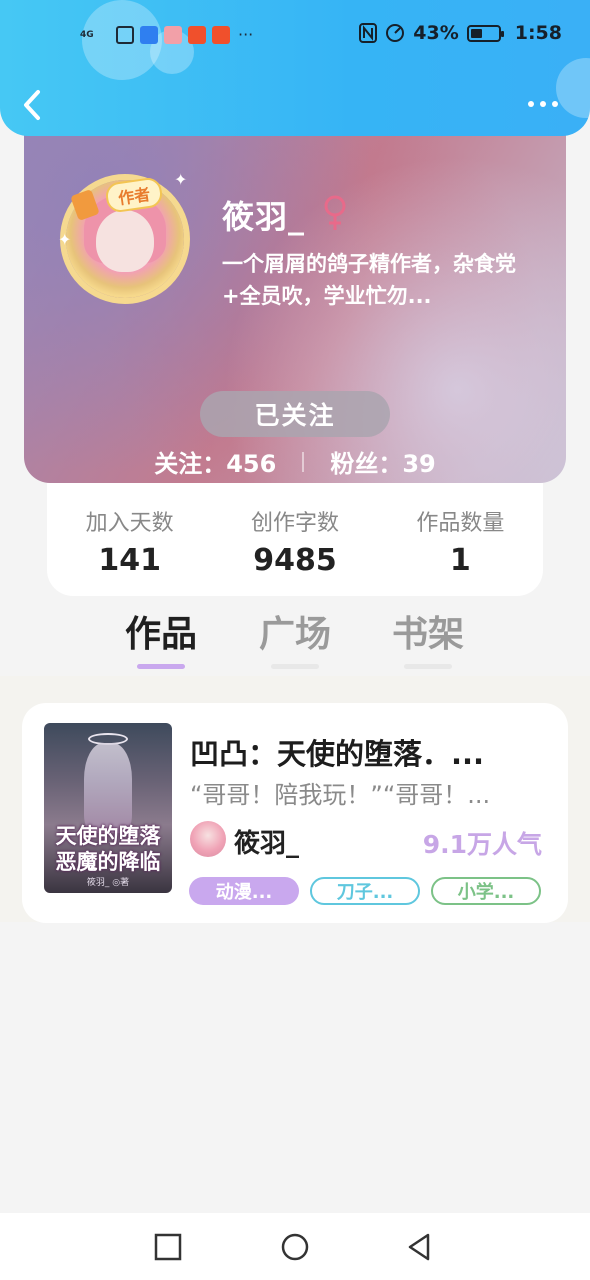 The image size is (590, 1280). Describe the element at coordinates (436, 33) in the screenshot. I see `battery-percent: 43%` at that location.